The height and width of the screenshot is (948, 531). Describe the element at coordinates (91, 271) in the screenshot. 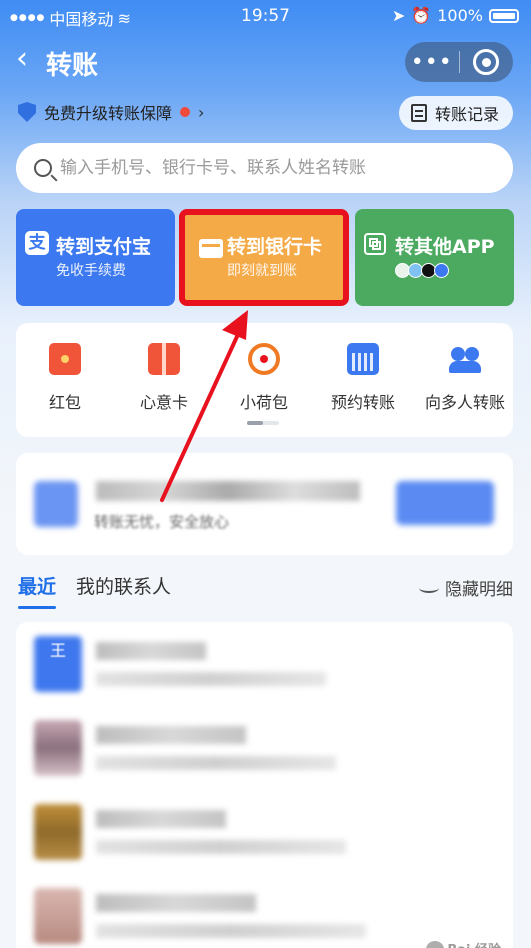

I see `card-subtitle: 免收手续费` at that location.